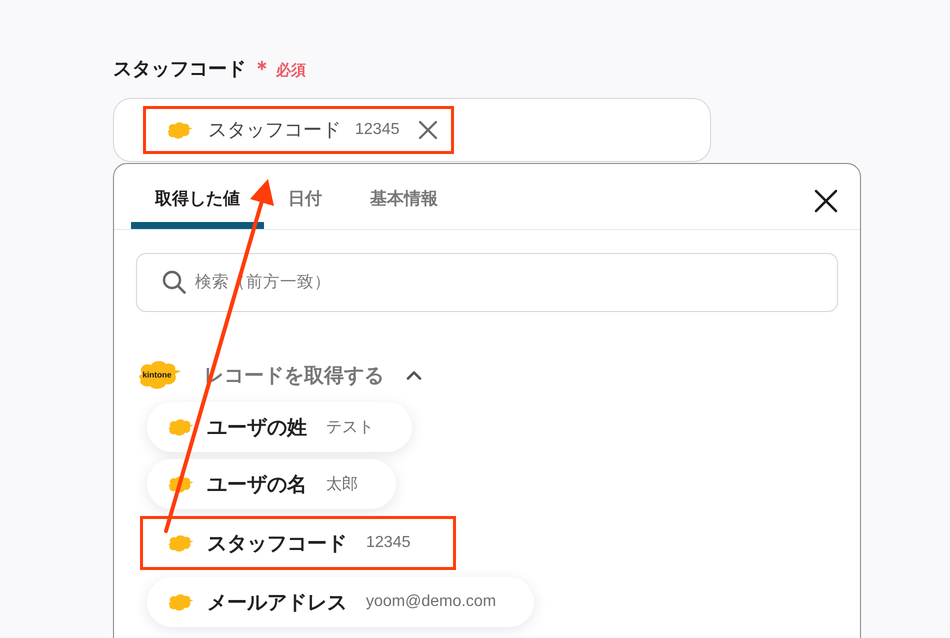 This screenshot has height=638, width=950. I want to click on variable-name: ユーザの名, so click(257, 485).